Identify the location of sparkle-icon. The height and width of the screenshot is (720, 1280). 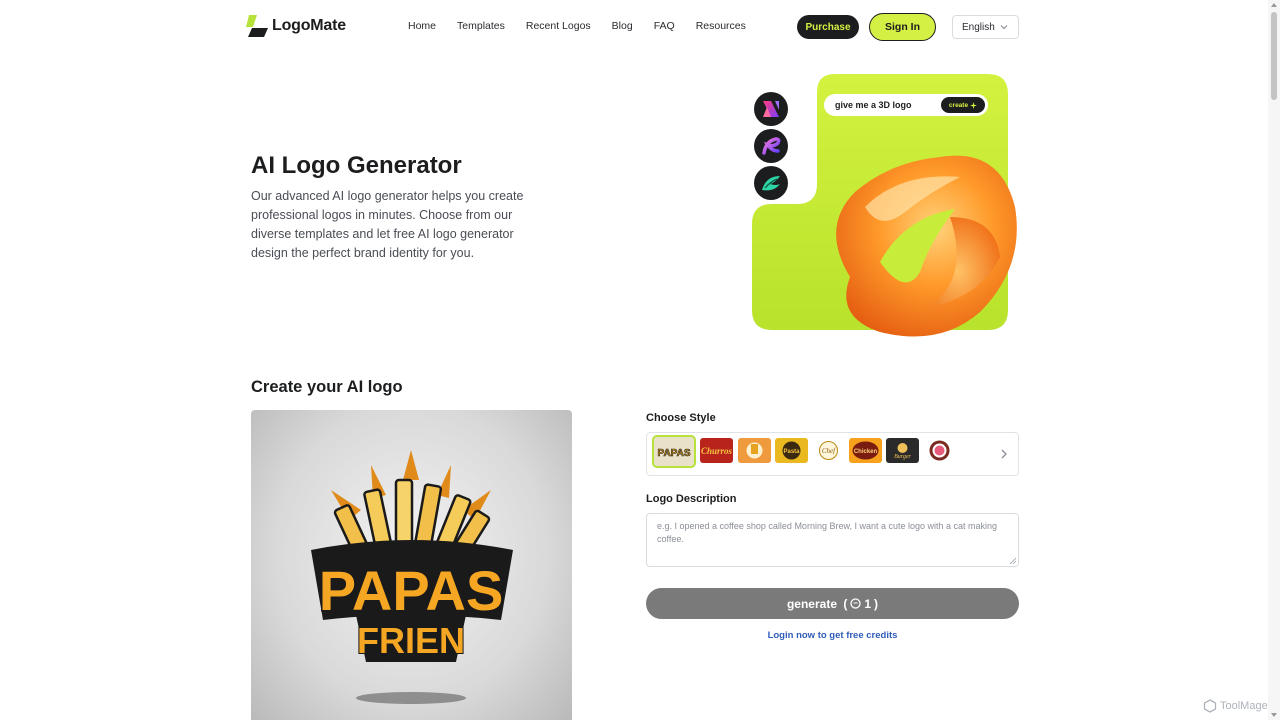
(974, 105).